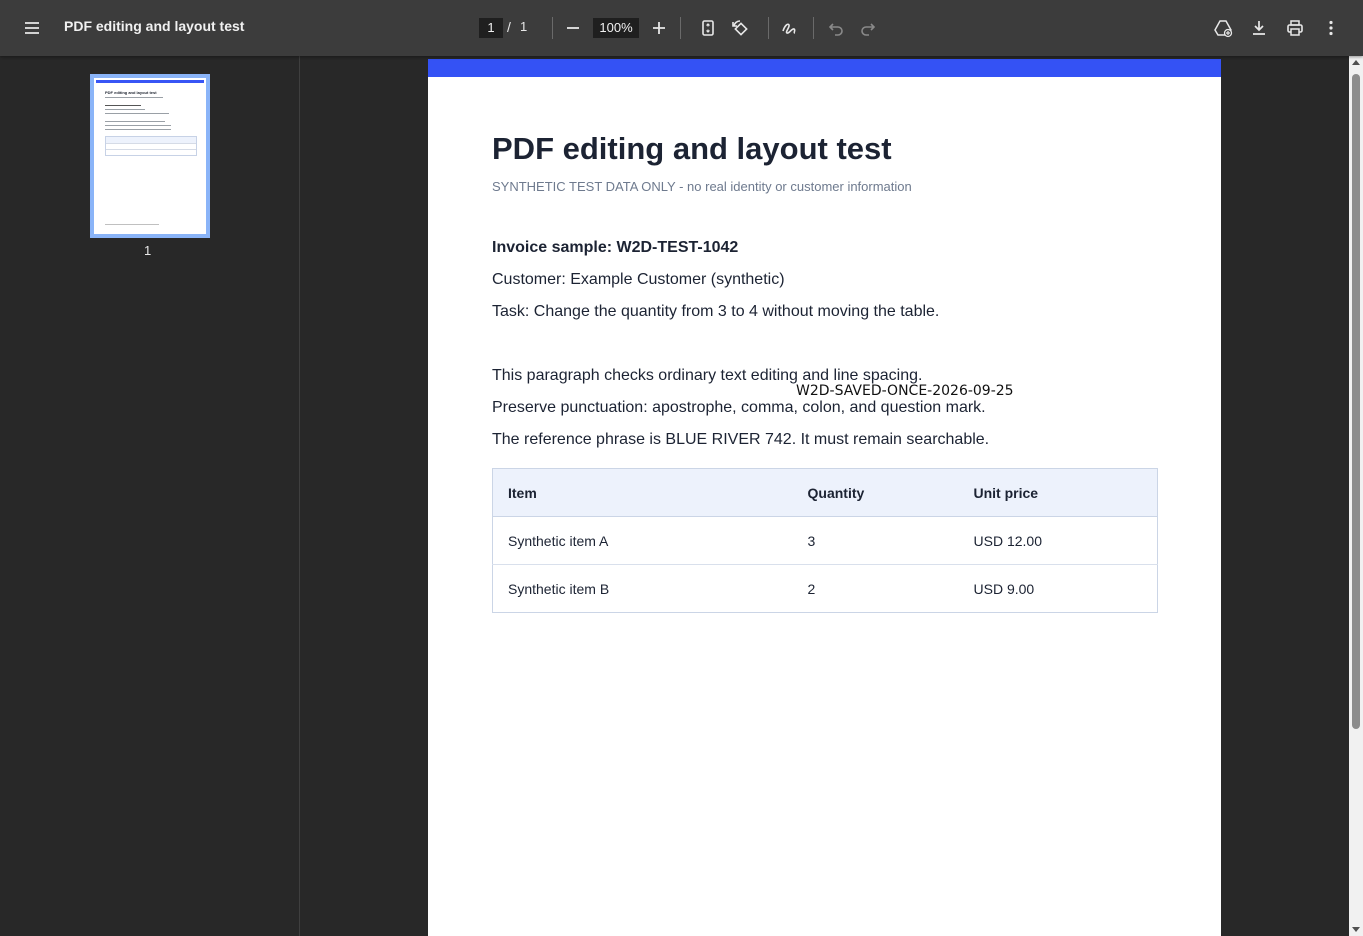  I want to click on redo-icon, so click(868, 29).